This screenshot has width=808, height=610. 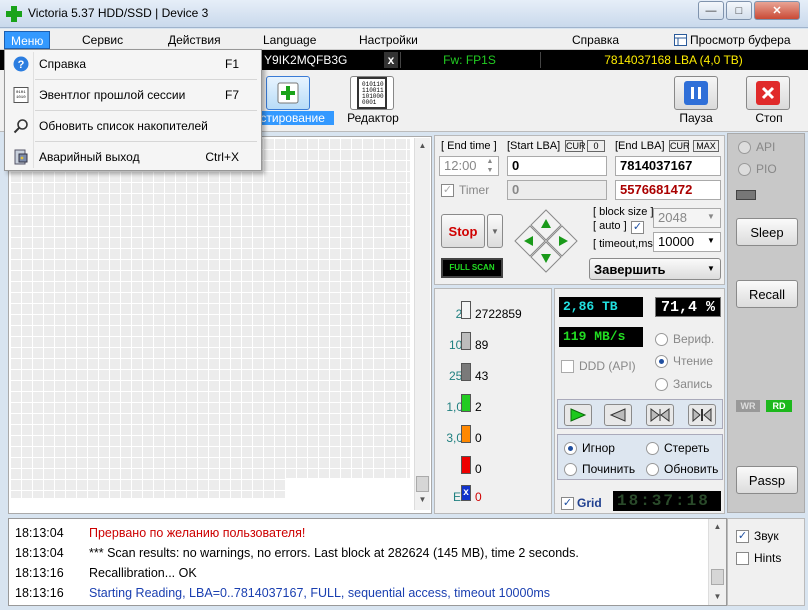 What do you see at coordinates (626, 244) in the screenshot?
I see `timeout-label: [ timeout,ms ]` at bounding box center [626, 244].